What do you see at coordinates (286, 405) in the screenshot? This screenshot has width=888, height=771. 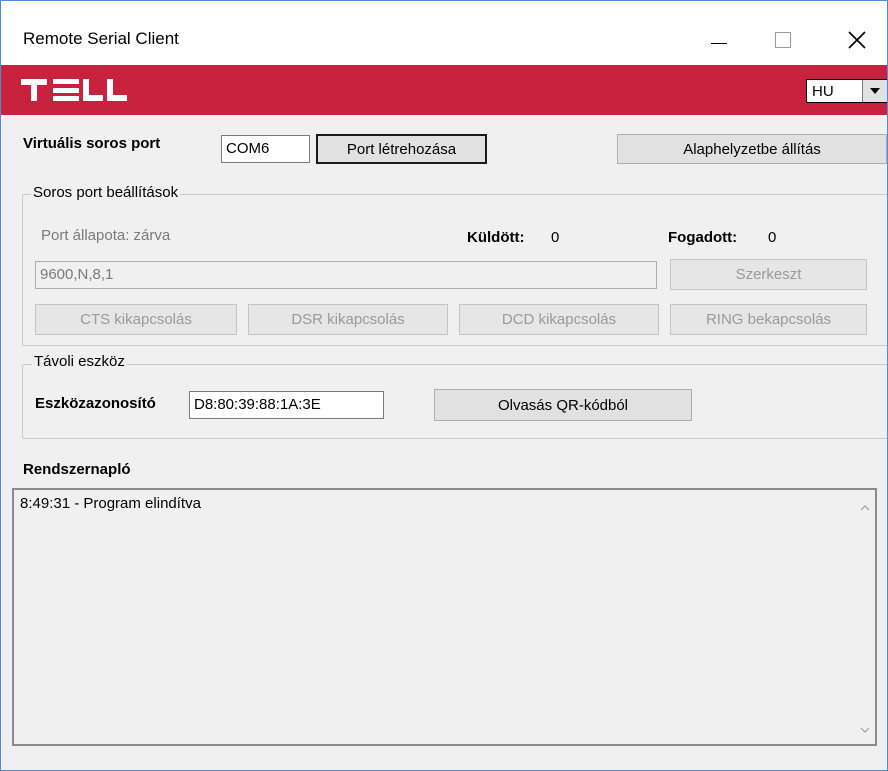 I see `device-id-field: D8:80:39:88:1A:3E` at bounding box center [286, 405].